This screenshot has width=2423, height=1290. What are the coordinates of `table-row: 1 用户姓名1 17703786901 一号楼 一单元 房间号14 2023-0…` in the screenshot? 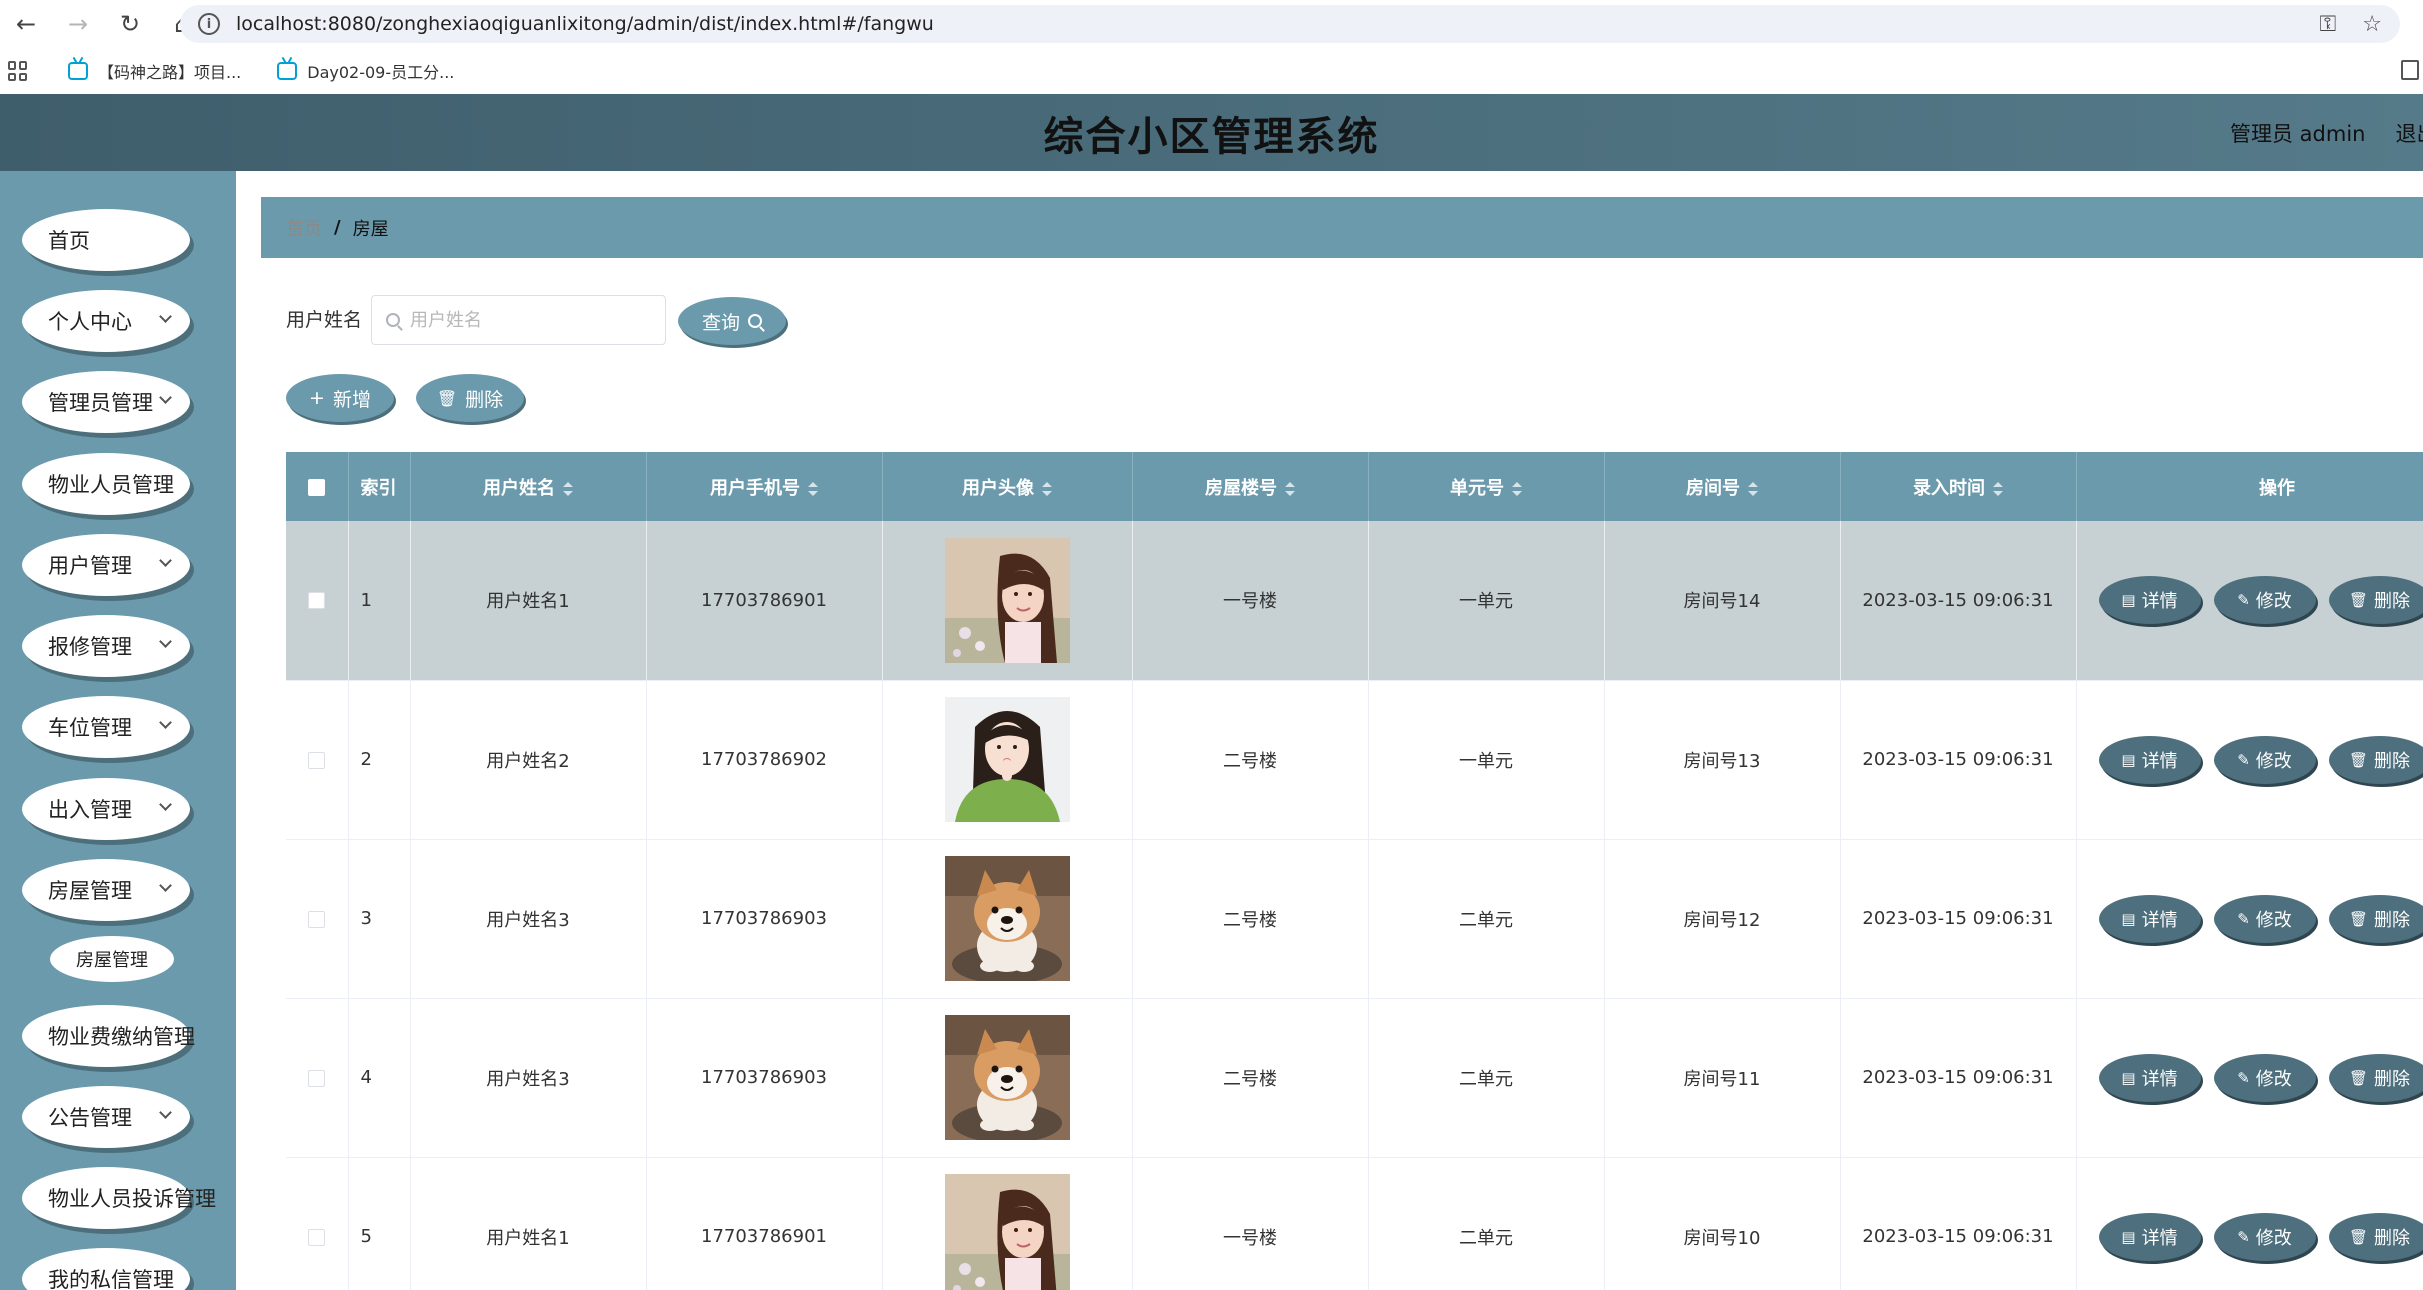 It's located at (1354, 601).